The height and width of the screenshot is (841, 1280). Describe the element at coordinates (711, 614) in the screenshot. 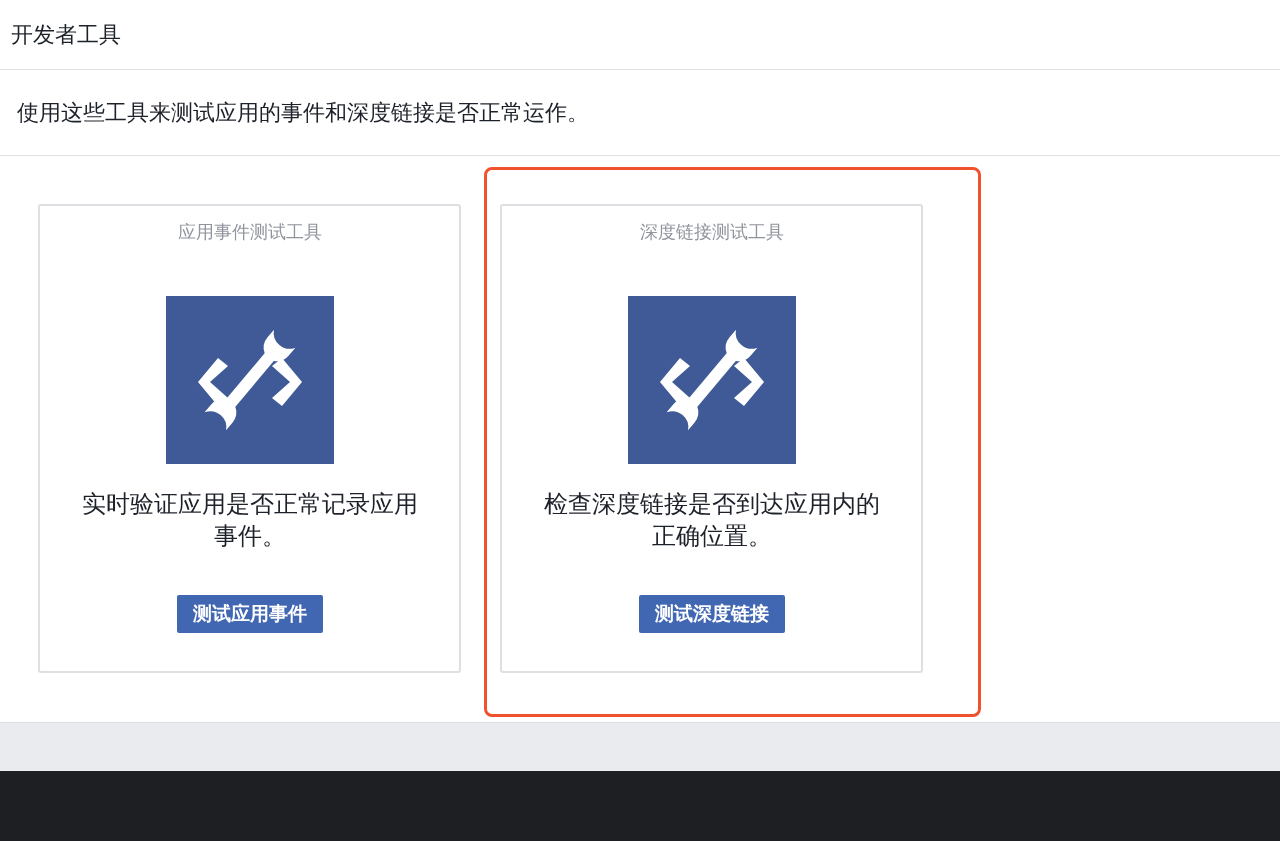

I see `test-button: 测试深度链接` at that location.